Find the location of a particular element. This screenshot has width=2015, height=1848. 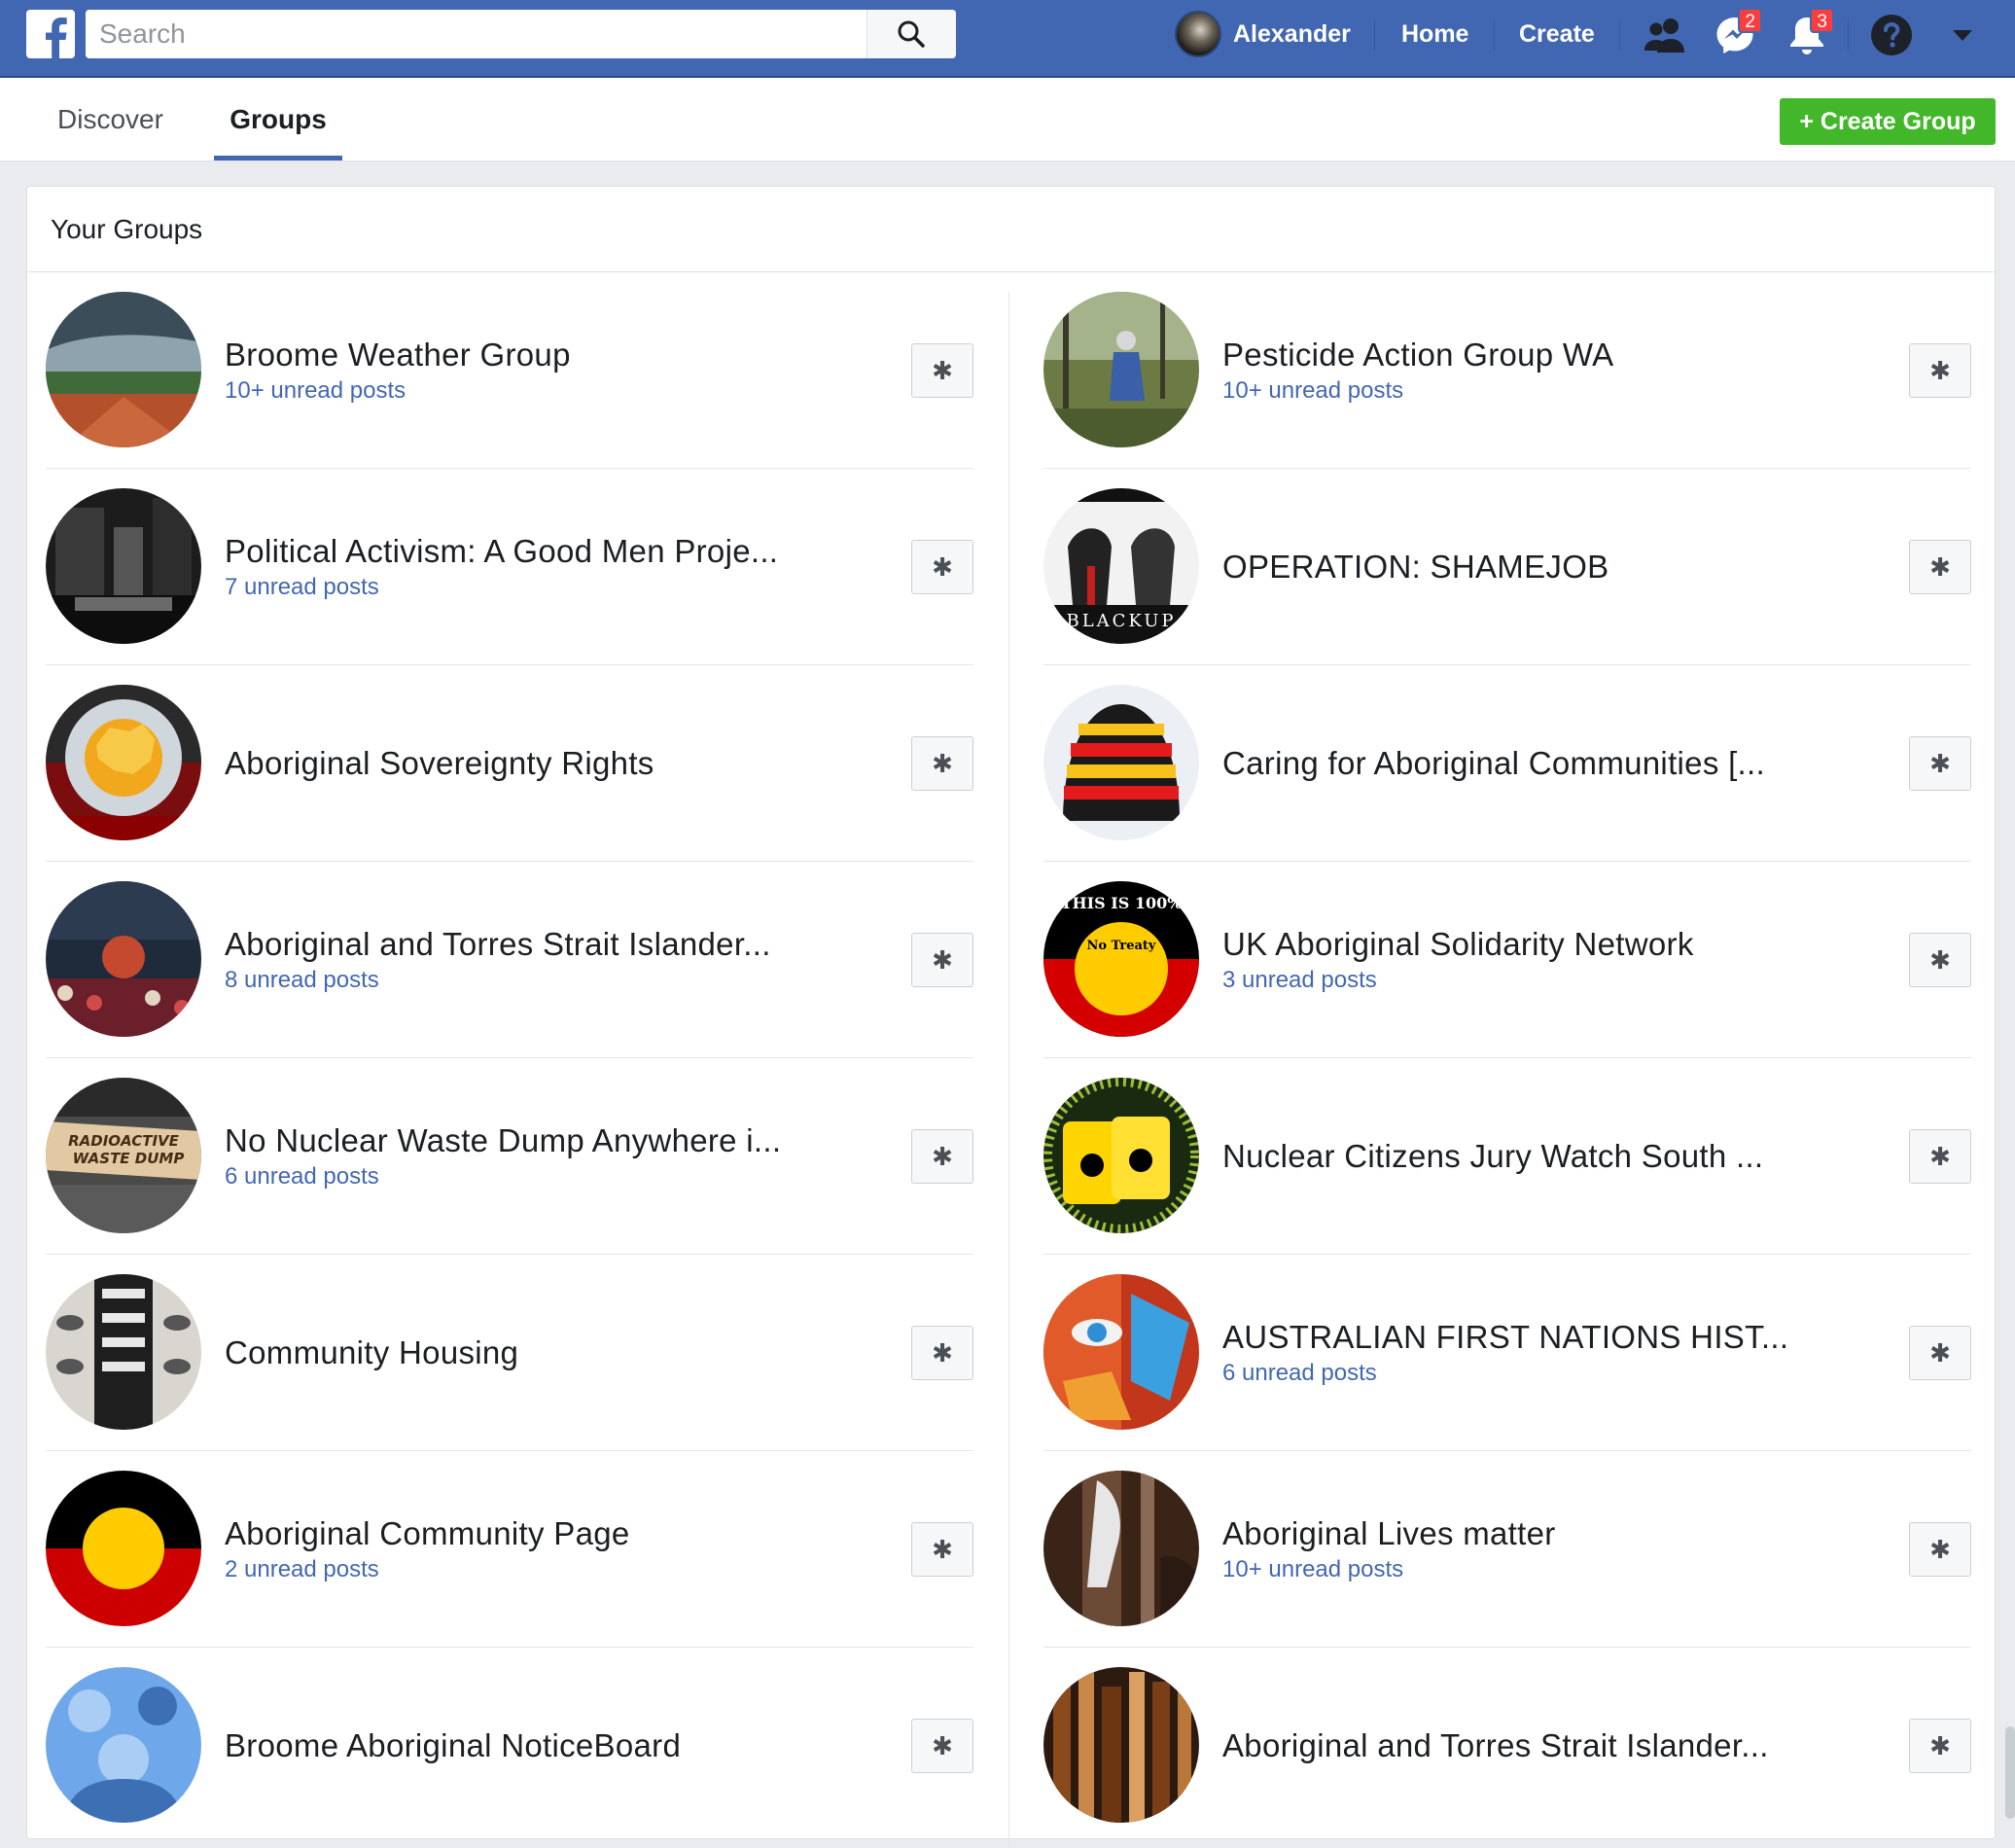

messenger-icon: 2 is located at coordinates (1737, 33).